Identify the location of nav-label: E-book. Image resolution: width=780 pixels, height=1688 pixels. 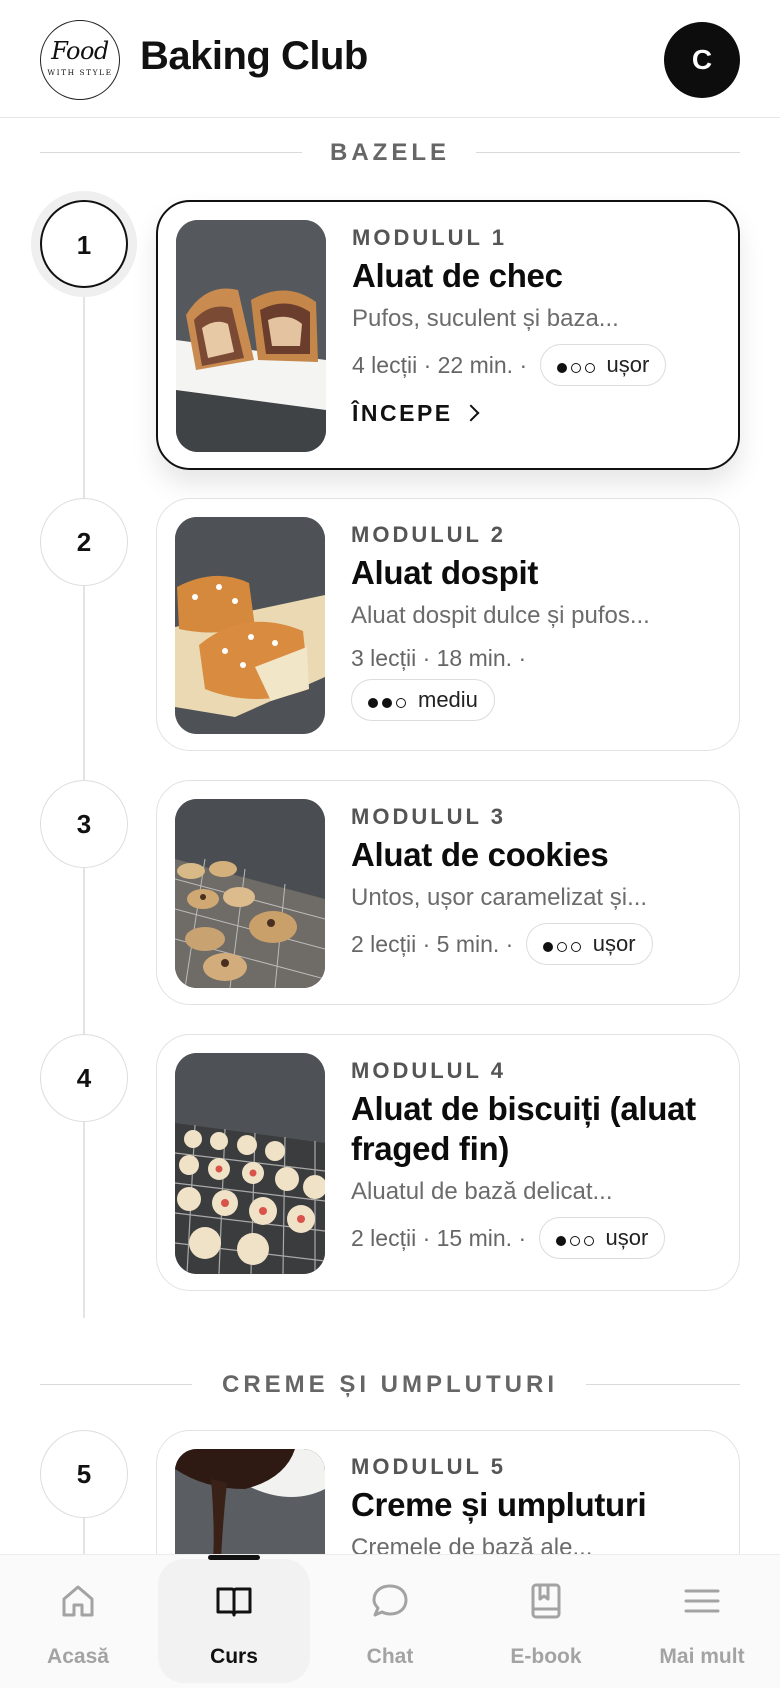
(546, 1656).